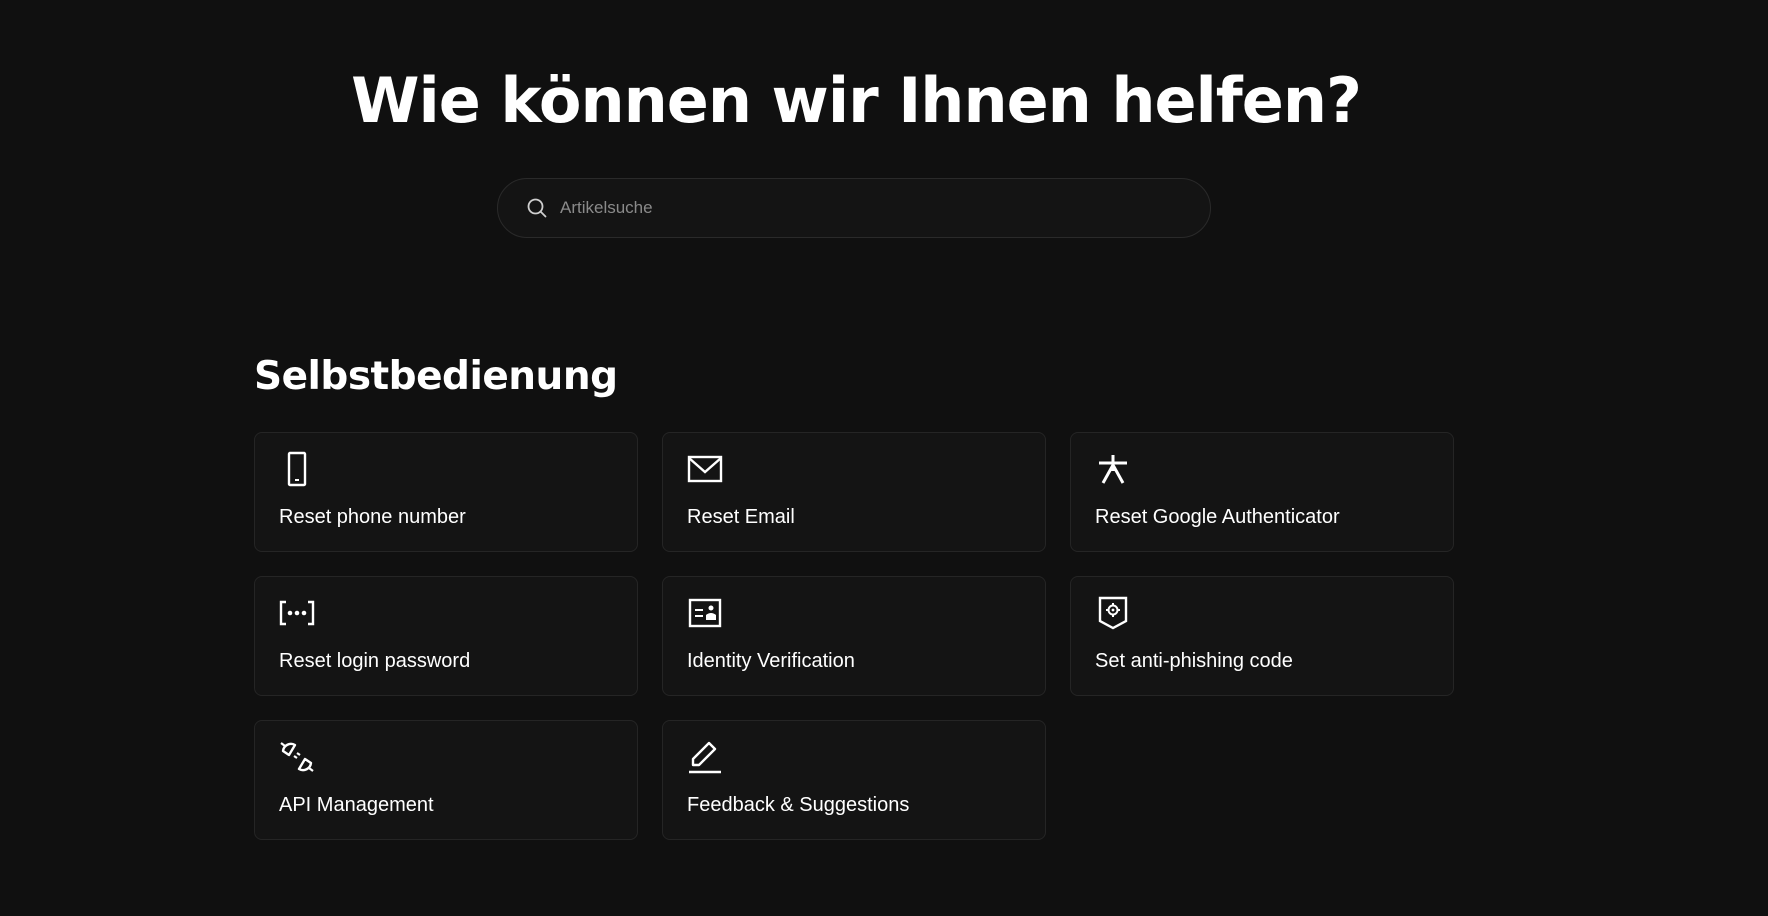 Image resolution: width=1768 pixels, height=916 pixels. What do you see at coordinates (356, 805) in the screenshot?
I see `card-label: API Management` at bounding box center [356, 805].